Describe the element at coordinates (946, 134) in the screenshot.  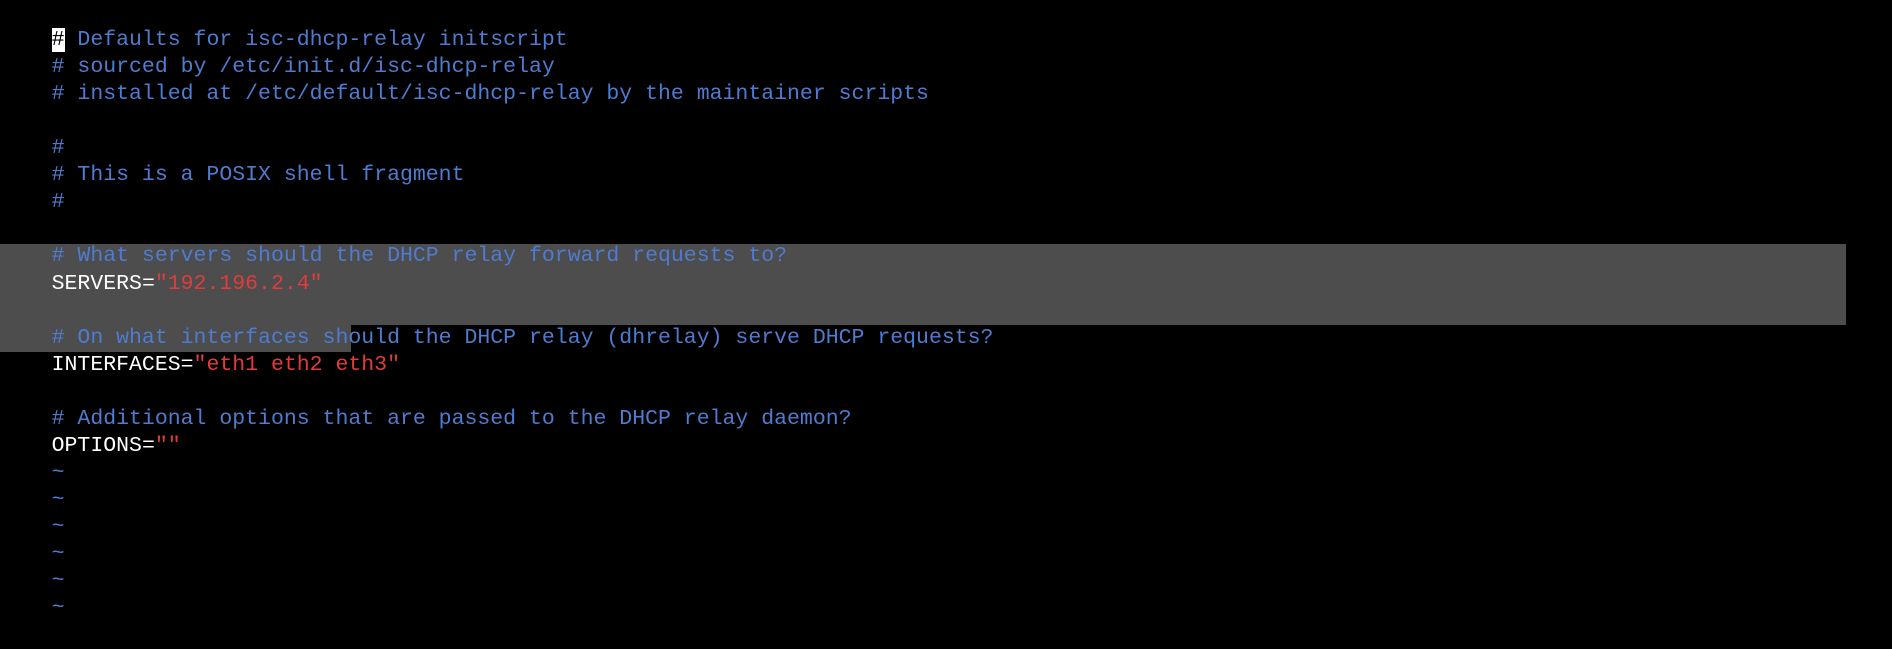
I see `editor-line-5: #` at that location.